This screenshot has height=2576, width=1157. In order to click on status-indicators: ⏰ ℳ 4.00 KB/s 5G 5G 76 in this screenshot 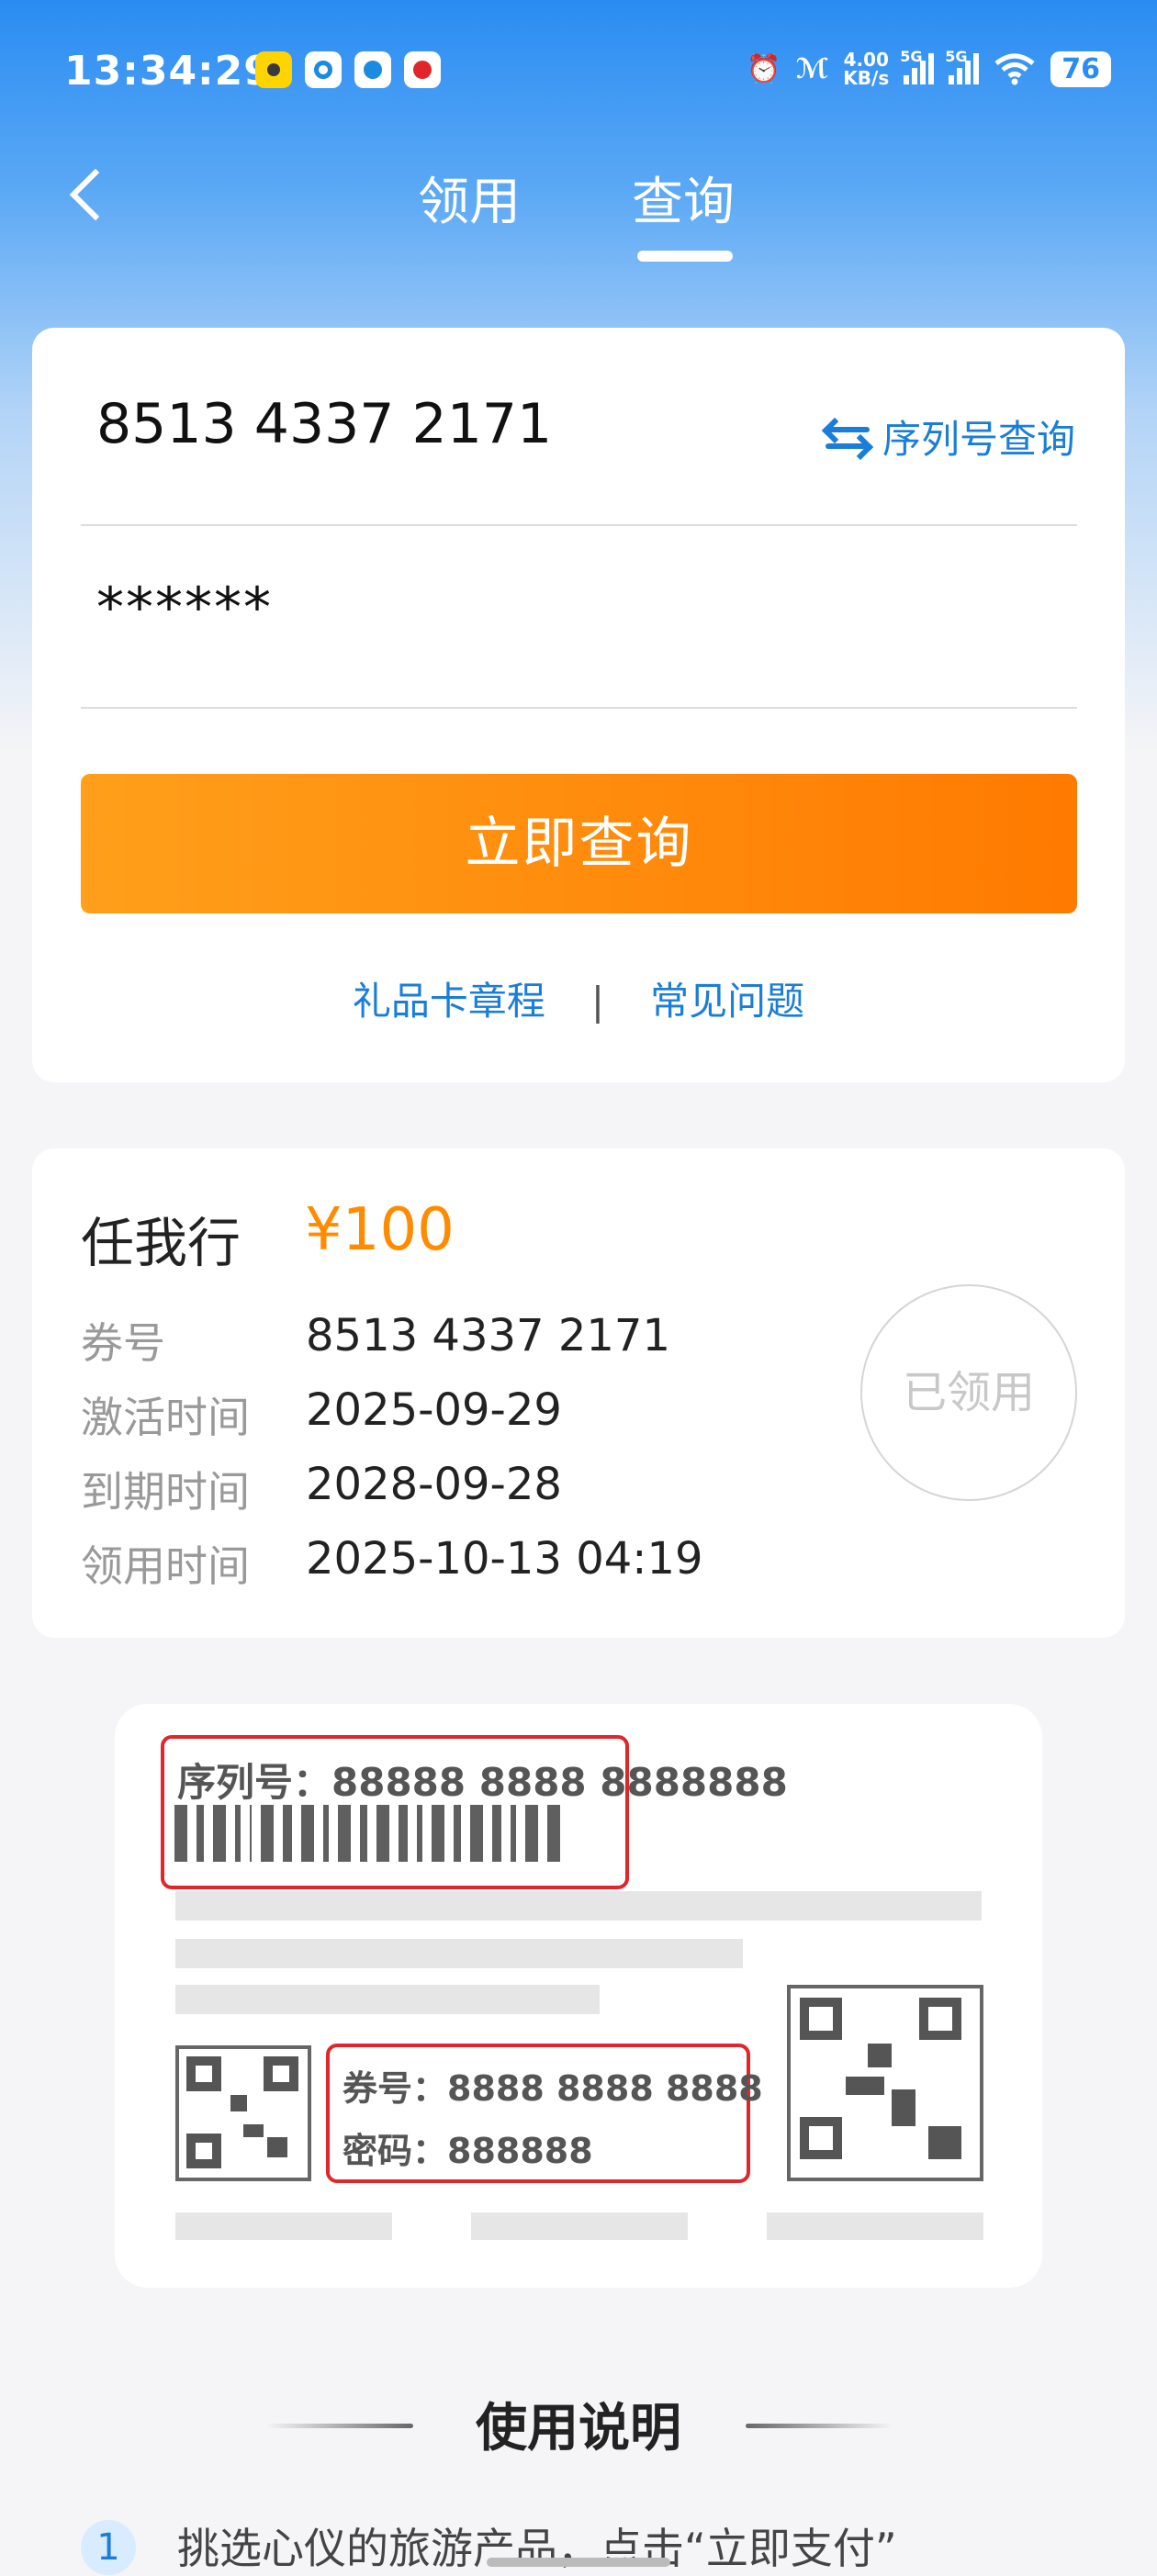, I will do `click(929, 69)`.